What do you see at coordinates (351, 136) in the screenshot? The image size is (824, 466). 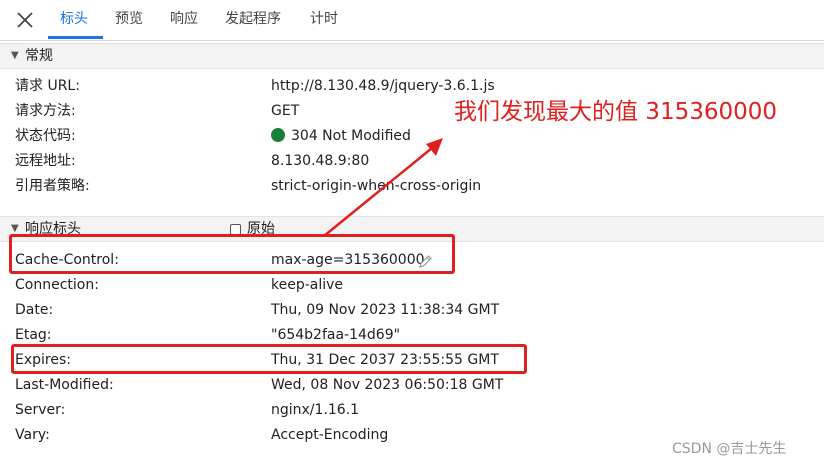 I see `status-code-text: 304 Not Modified` at bounding box center [351, 136].